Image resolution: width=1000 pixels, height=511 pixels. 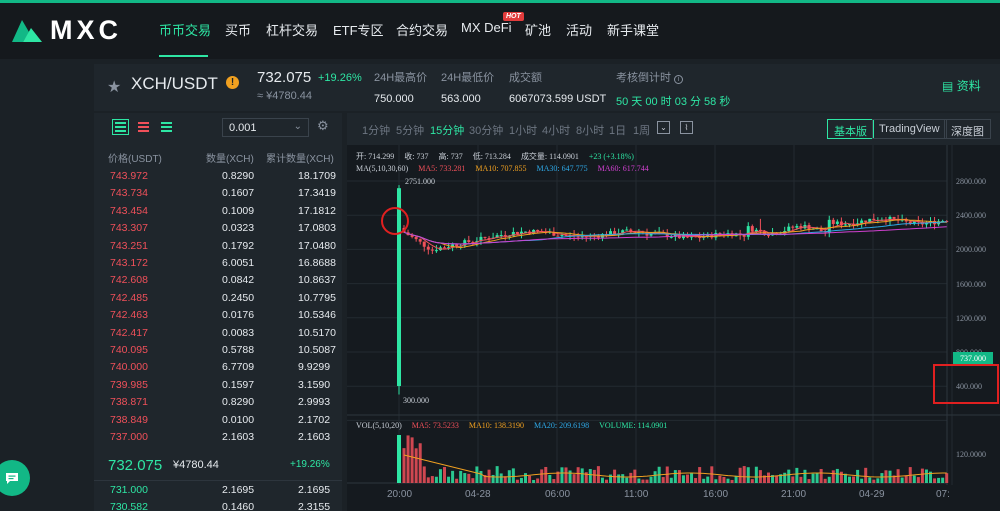 What do you see at coordinates (376, 130) in the screenshot?
I see `interval-tab: 1分钟` at bounding box center [376, 130].